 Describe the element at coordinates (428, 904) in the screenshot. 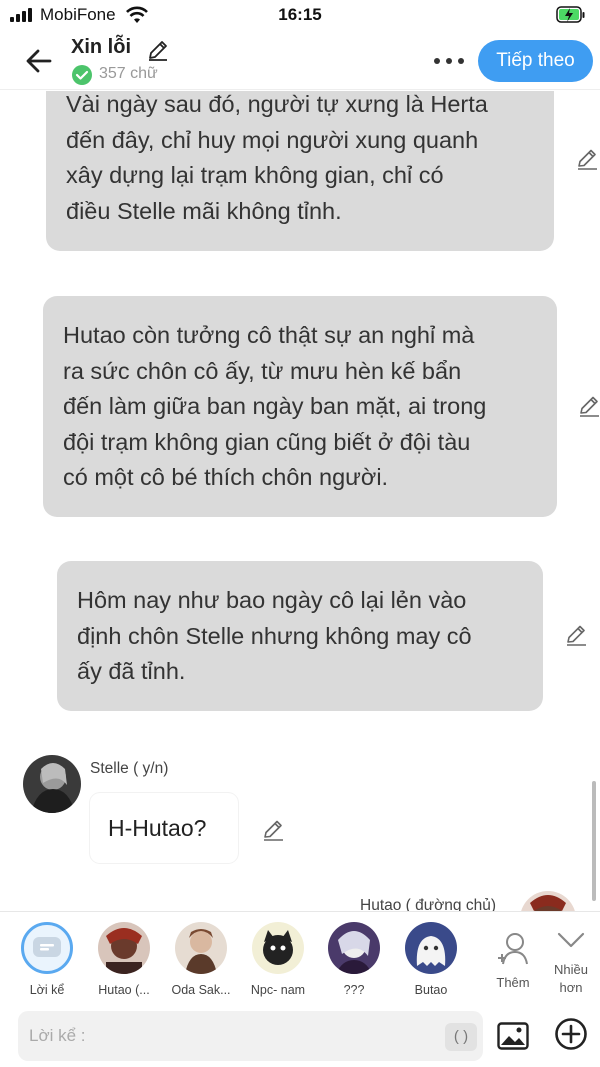

I see `character-name: Hutao ( đường chủ)` at that location.